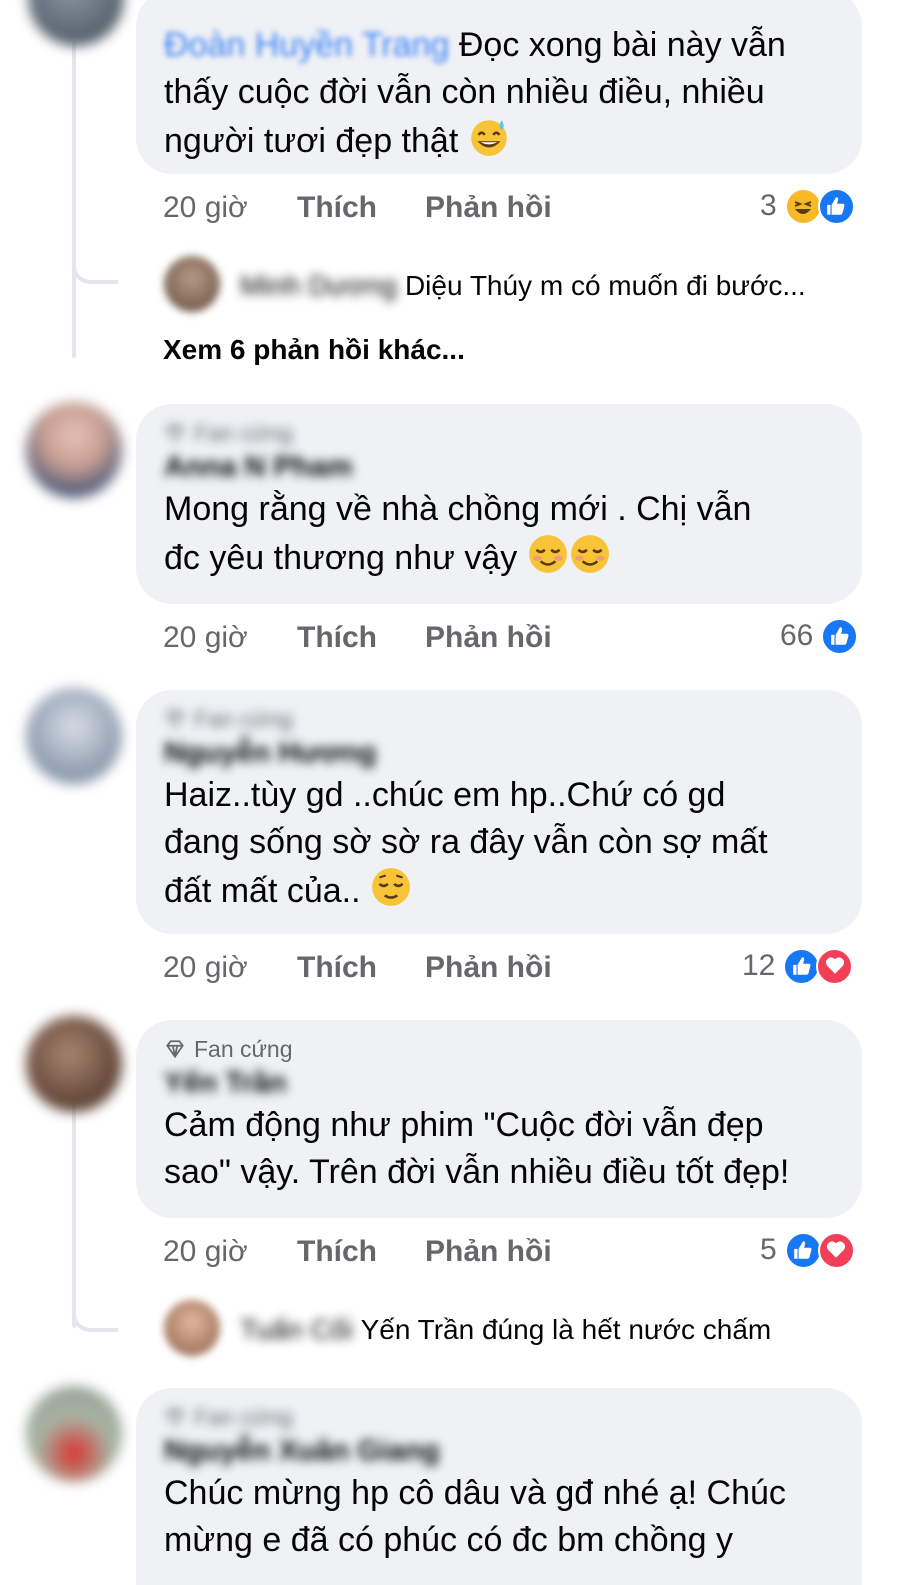  Describe the element at coordinates (768, 1249) in the screenshot. I see `reaction-count: 5` at that location.